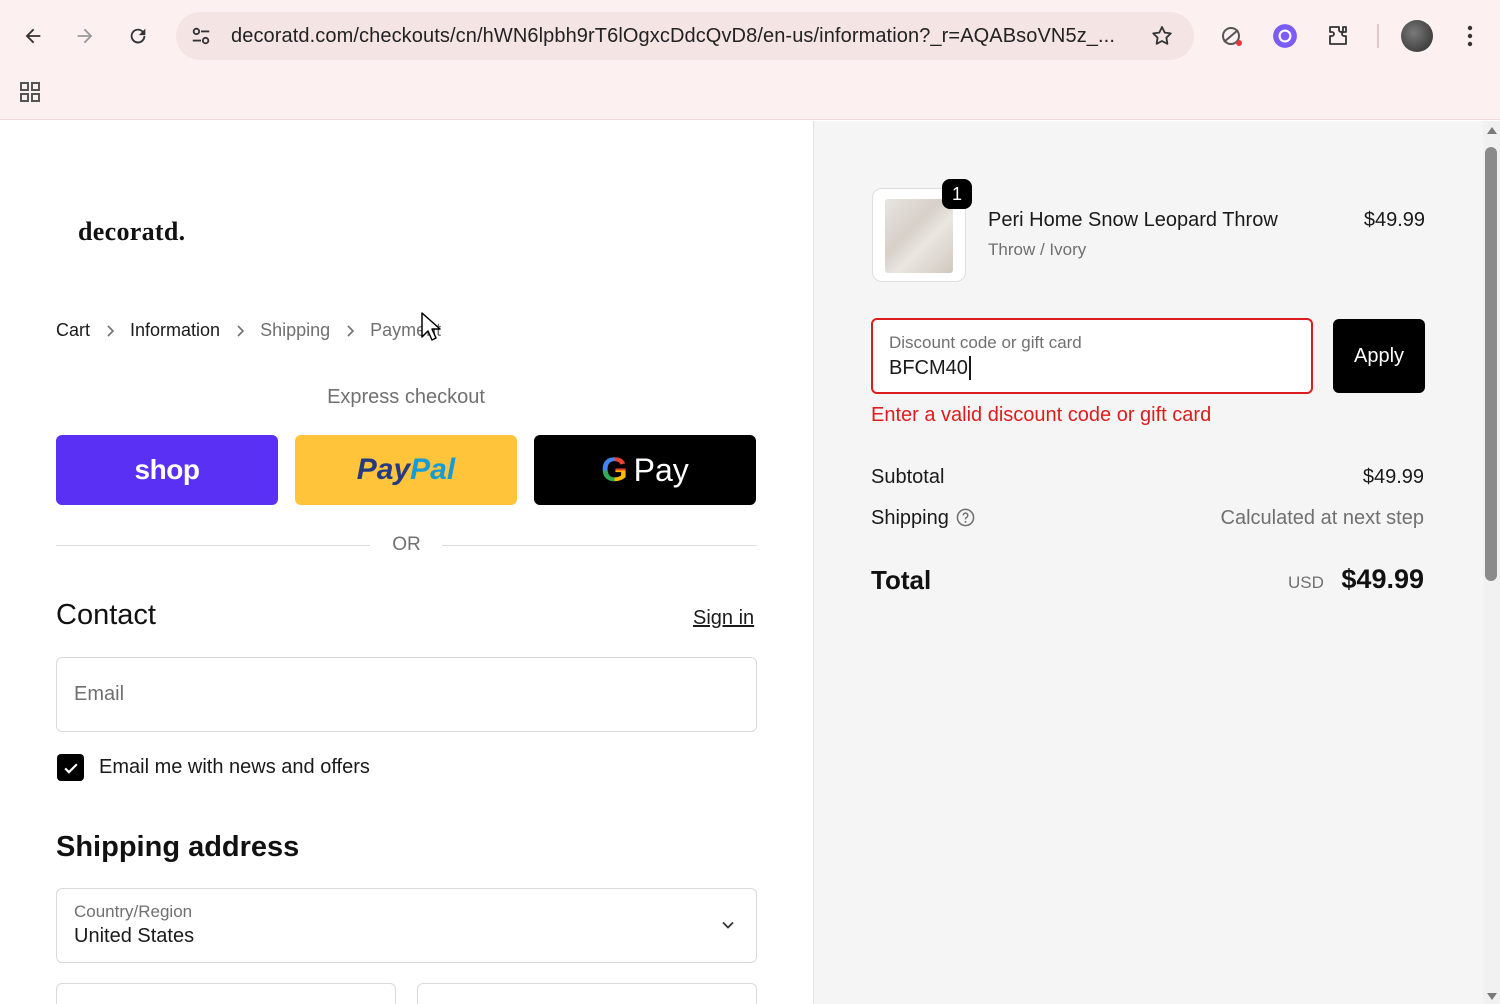  I want to click on extensions-puzzle-icon, so click(1338, 36).